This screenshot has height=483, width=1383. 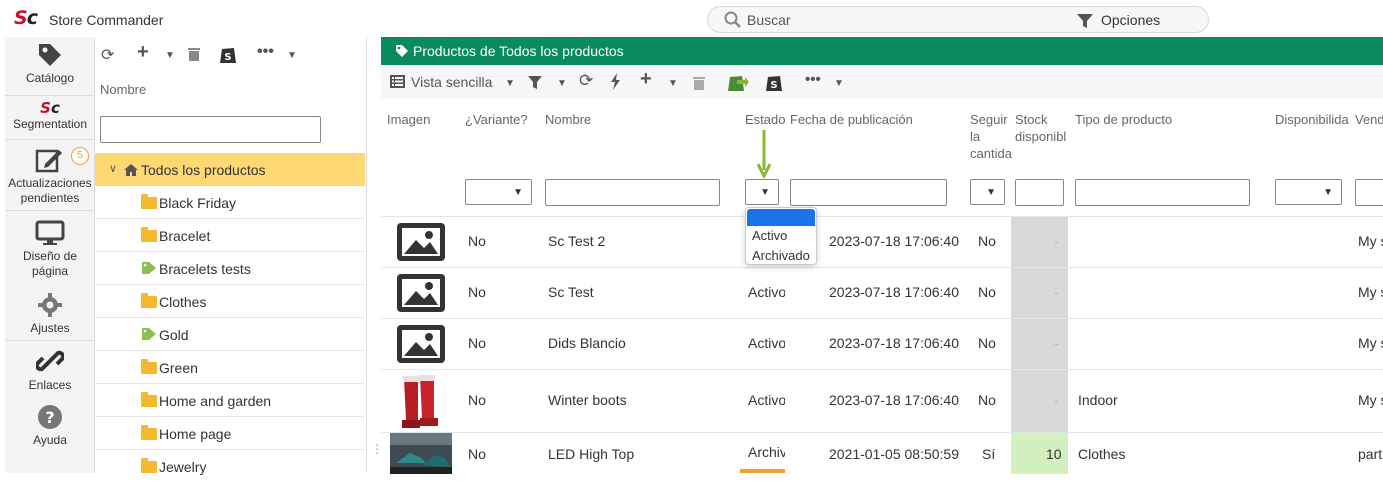 What do you see at coordinates (496, 119) in the screenshot?
I see `column-header-variante: ¿Variante?` at bounding box center [496, 119].